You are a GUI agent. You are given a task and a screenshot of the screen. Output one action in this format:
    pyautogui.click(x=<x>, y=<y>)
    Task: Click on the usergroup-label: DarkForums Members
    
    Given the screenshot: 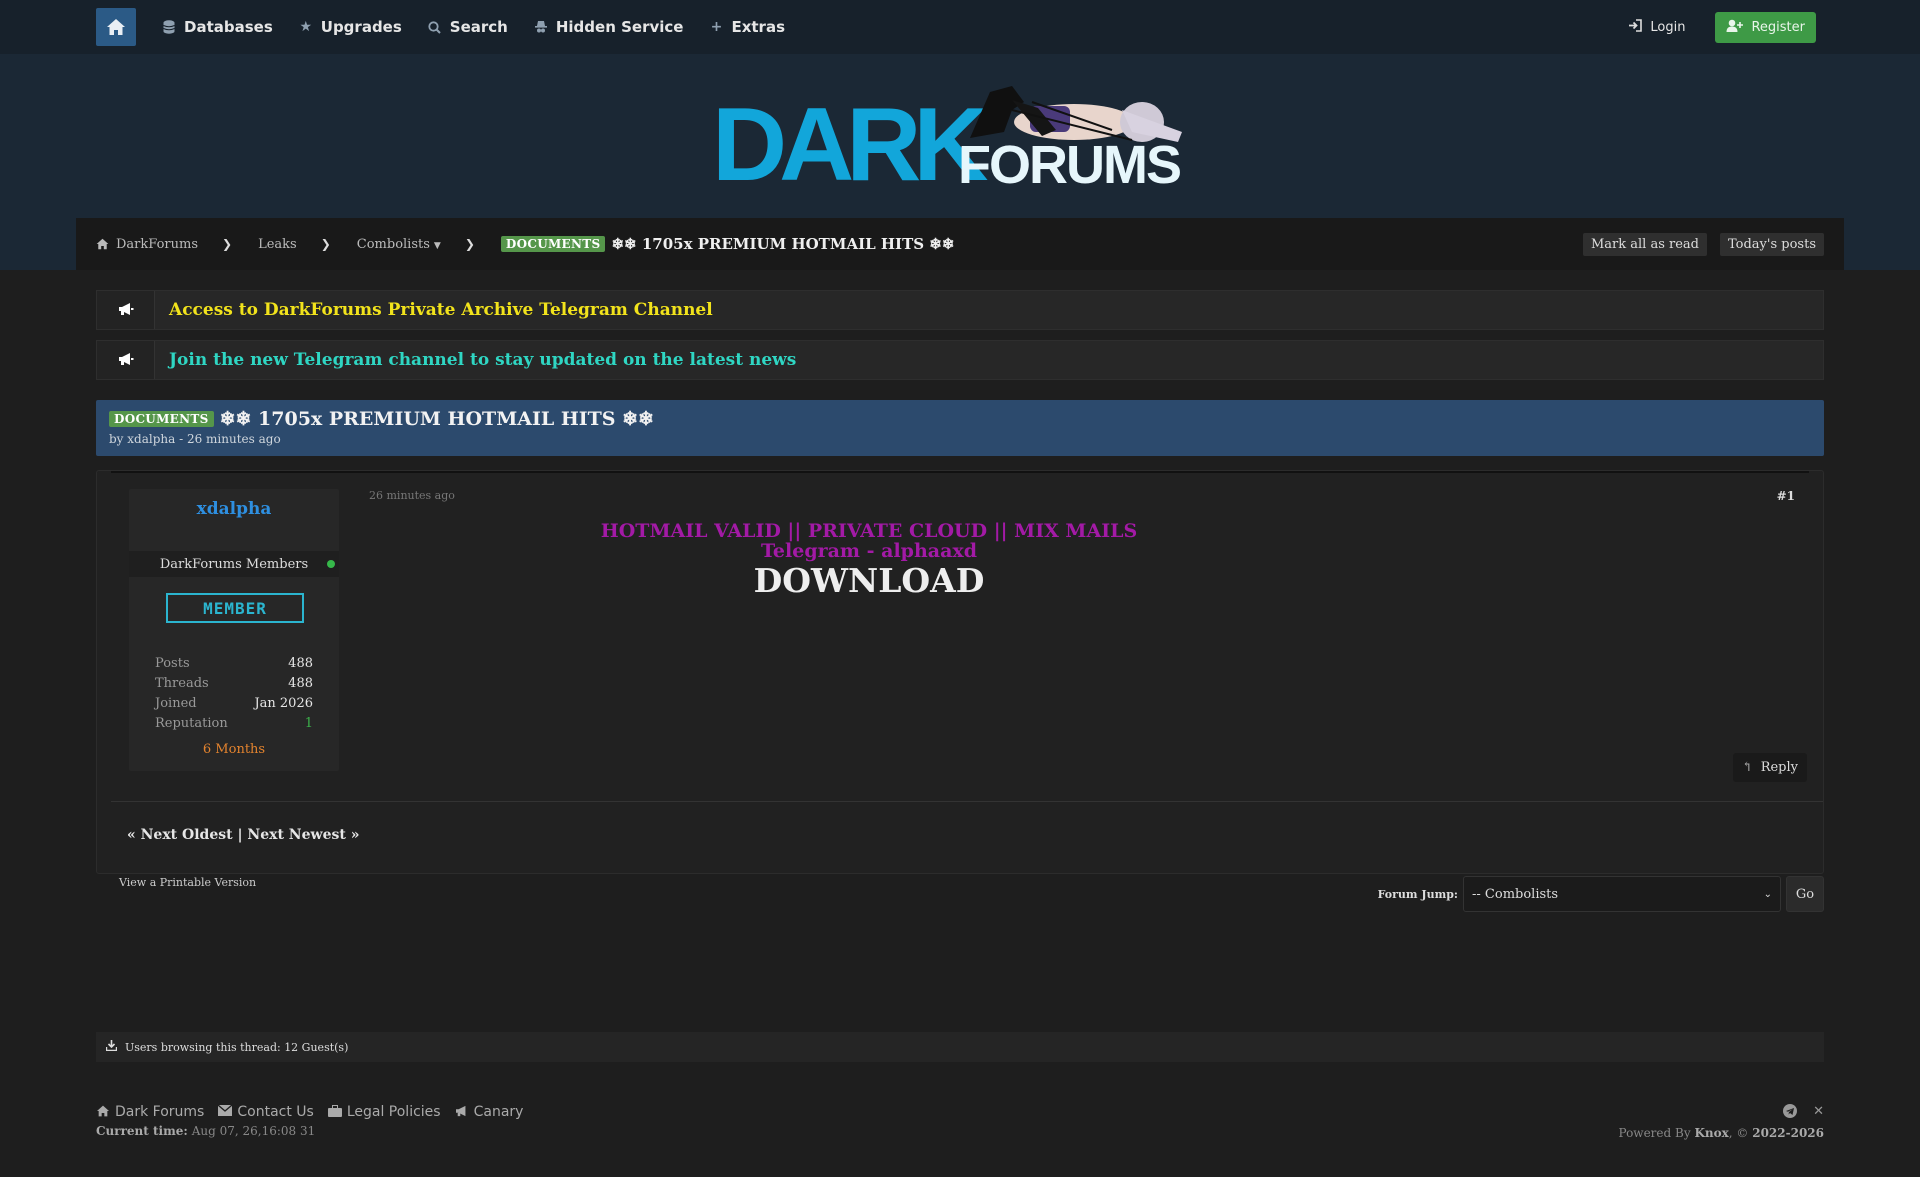 What is the action you would take?
    pyautogui.click(x=234, y=564)
    